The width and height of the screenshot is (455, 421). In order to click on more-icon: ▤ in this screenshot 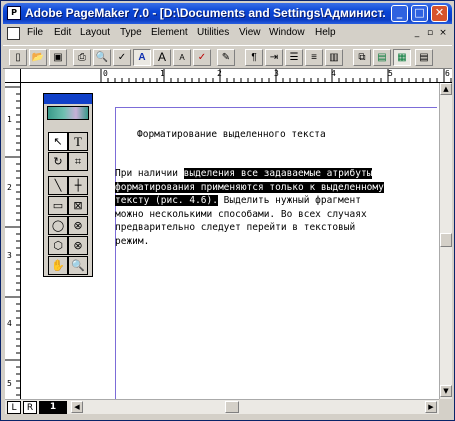, I will do `click(424, 57)`.